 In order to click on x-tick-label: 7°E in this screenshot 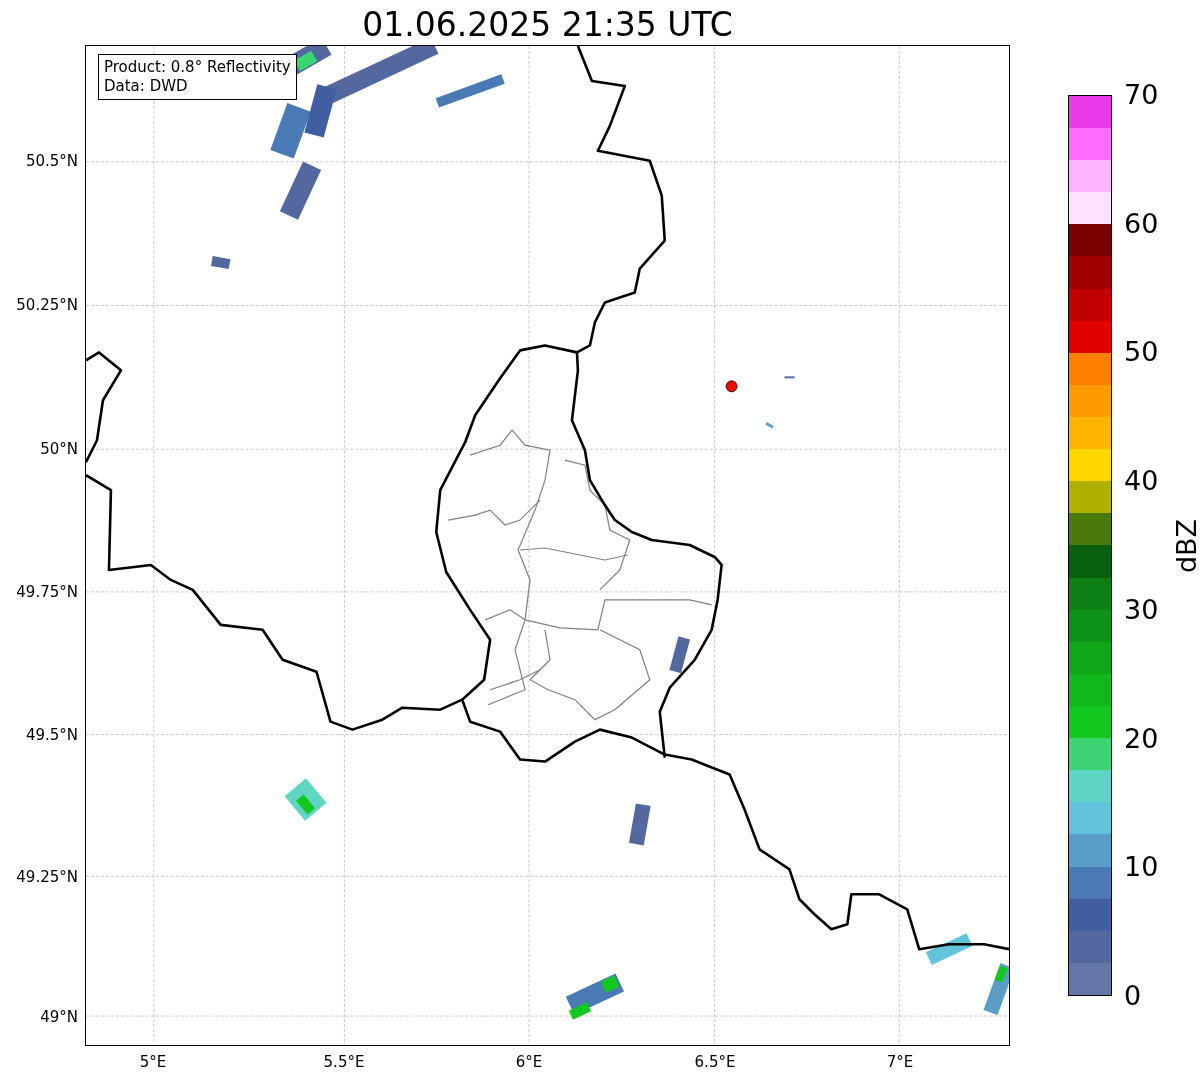, I will do `click(900, 1062)`.